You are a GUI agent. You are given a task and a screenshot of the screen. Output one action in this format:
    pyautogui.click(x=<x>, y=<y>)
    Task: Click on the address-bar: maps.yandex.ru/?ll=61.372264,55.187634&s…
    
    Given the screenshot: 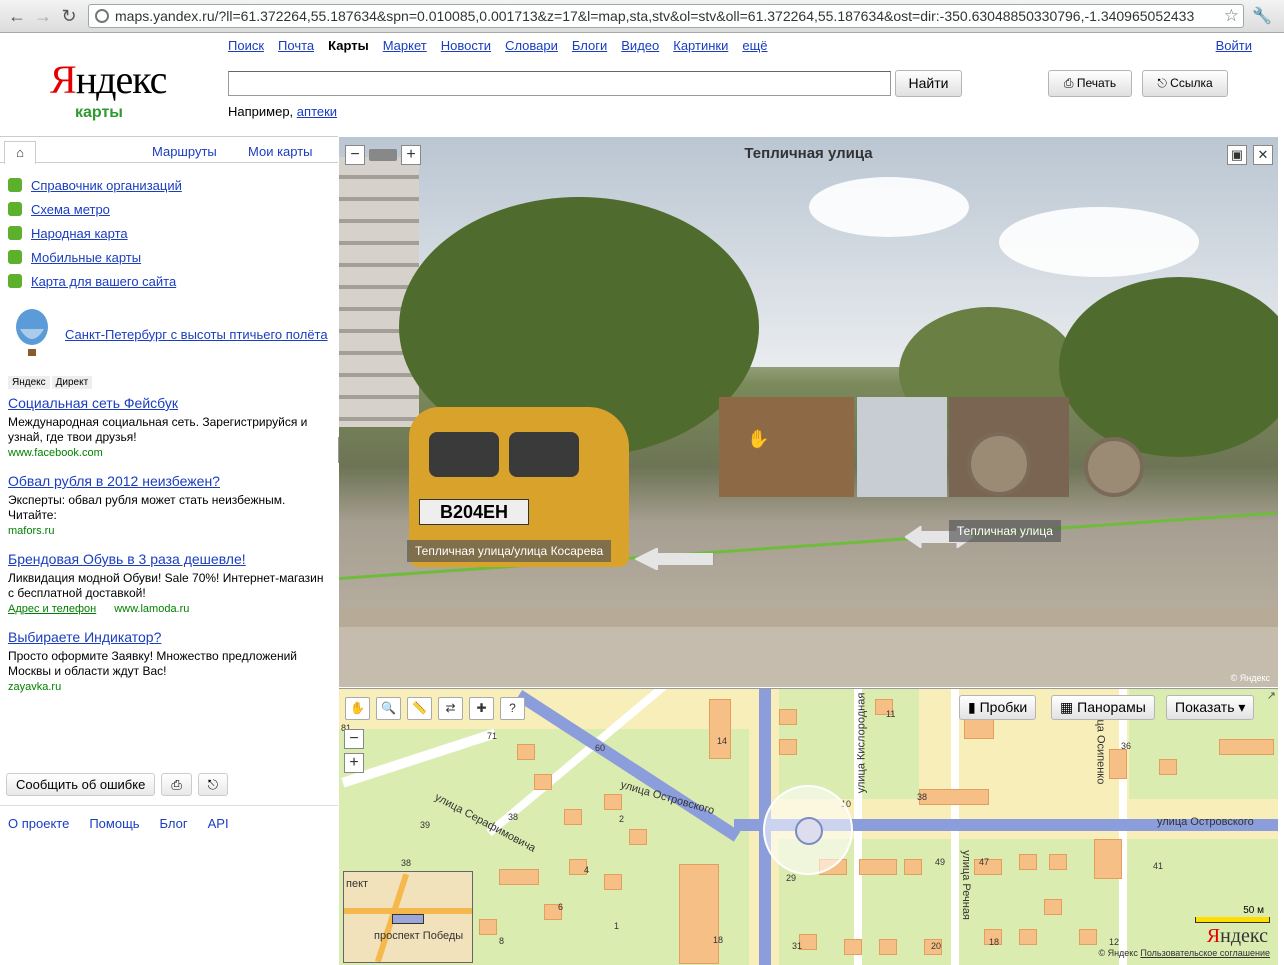 What is the action you would take?
    pyautogui.click(x=666, y=16)
    